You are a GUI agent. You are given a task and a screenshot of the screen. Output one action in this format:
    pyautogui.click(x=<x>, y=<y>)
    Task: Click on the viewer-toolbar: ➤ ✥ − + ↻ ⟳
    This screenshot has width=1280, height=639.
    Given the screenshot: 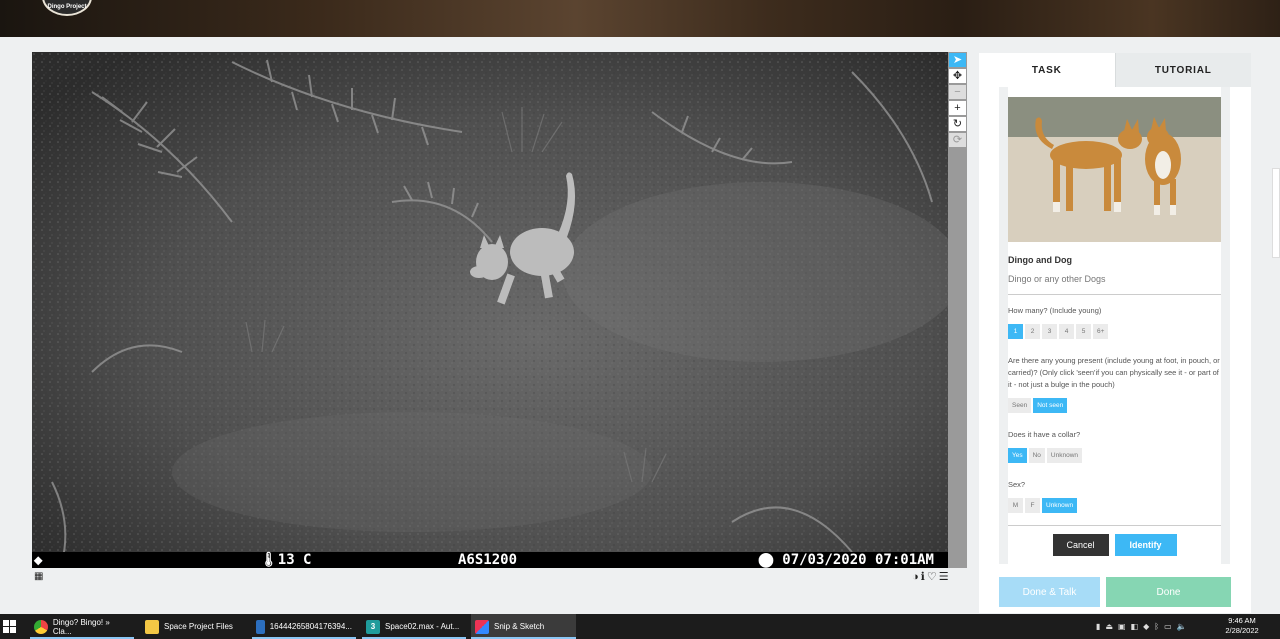 What is the action you would take?
    pyautogui.click(x=957, y=310)
    